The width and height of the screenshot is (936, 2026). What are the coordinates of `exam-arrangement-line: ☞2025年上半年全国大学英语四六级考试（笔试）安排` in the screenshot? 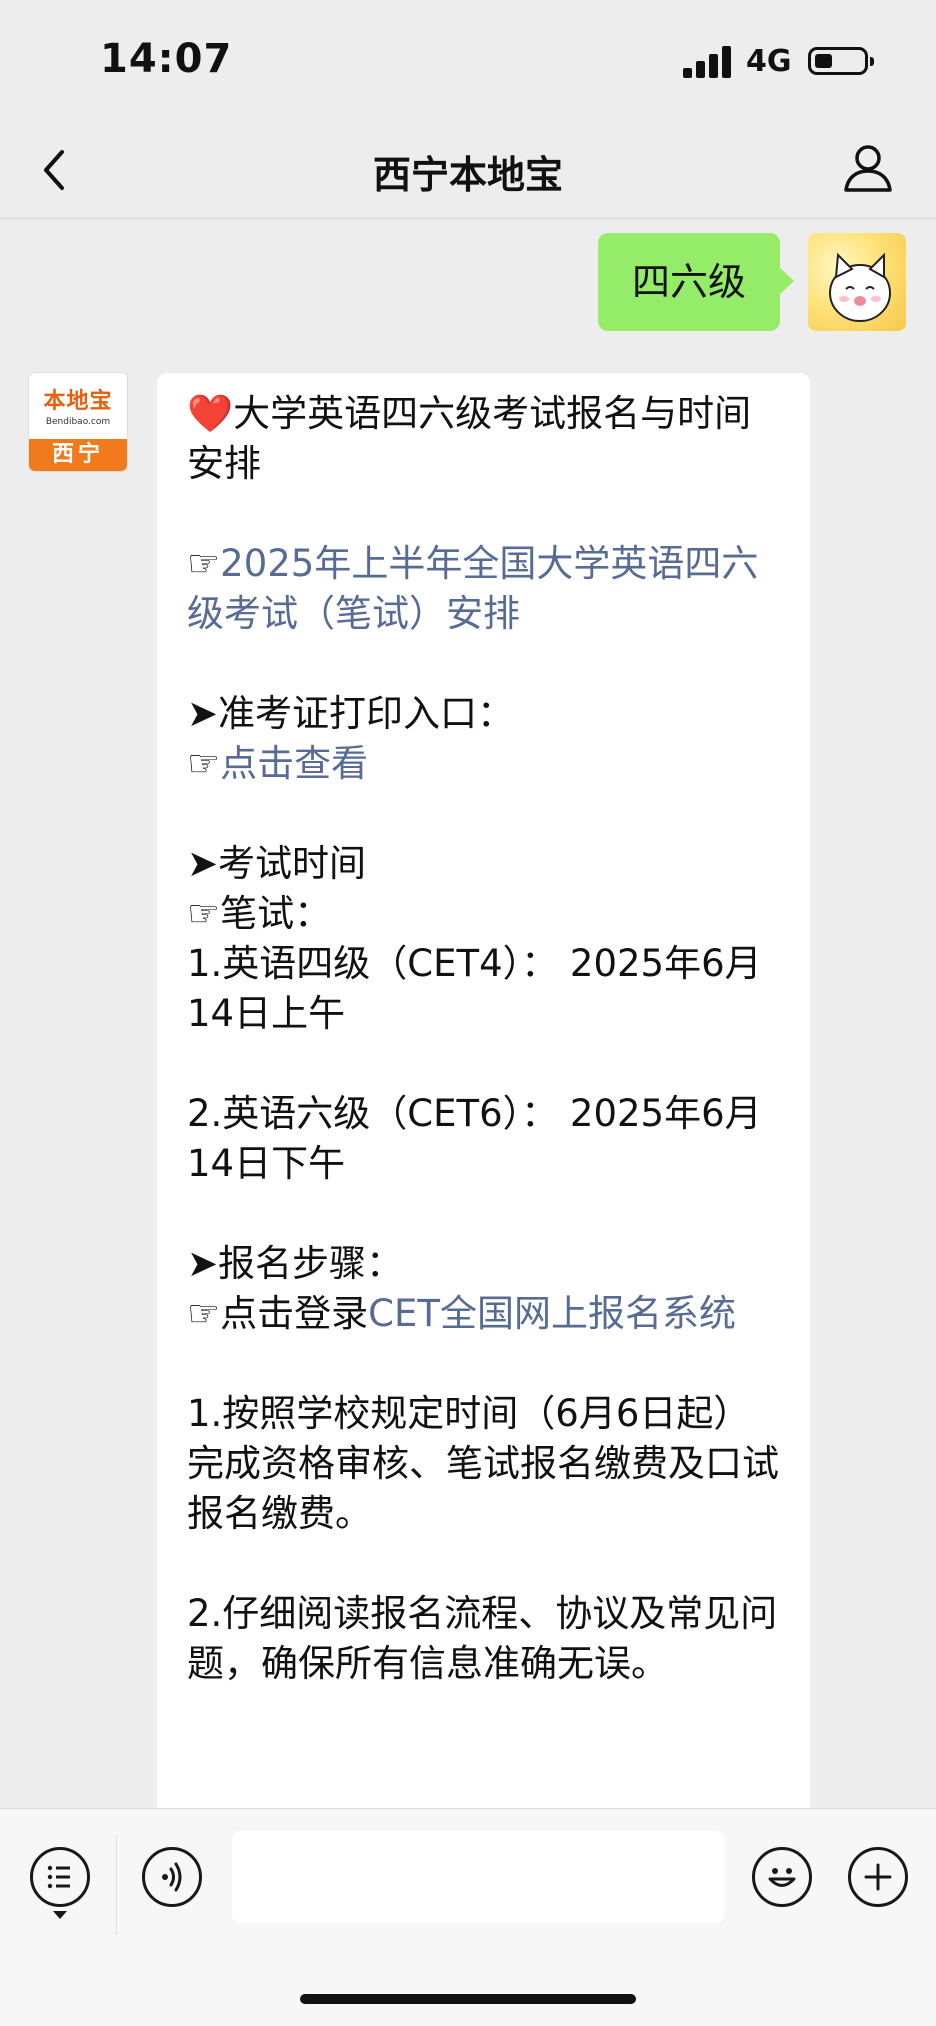 It's located at (484, 589).